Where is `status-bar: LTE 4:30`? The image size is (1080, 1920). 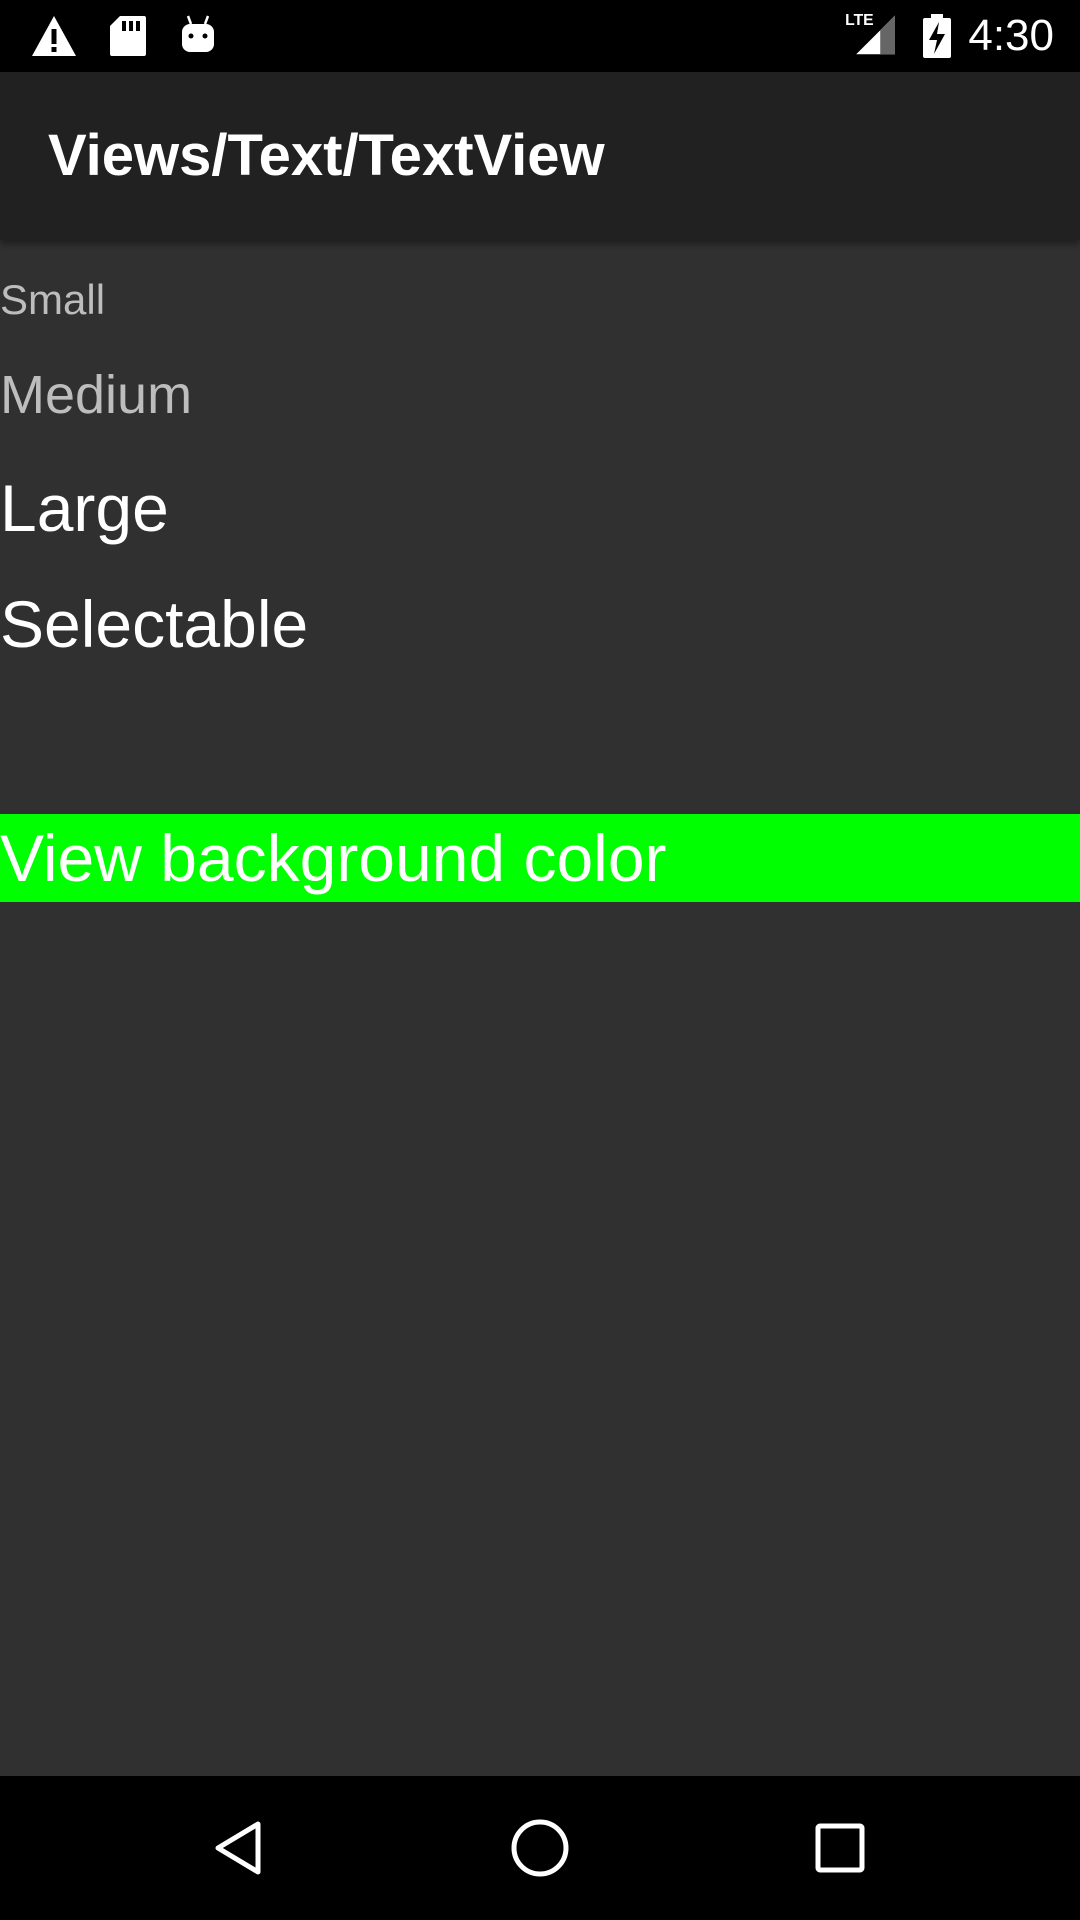 status-bar: LTE 4:30 is located at coordinates (540, 36).